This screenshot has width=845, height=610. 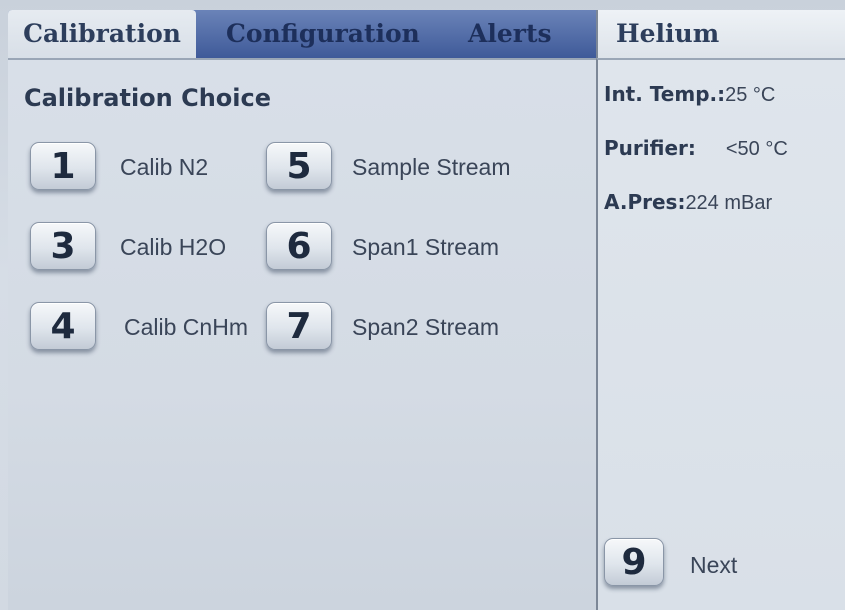 What do you see at coordinates (186, 327) in the screenshot?
I see `option-label: Calib CnHm` at bounding box center [186, 327].